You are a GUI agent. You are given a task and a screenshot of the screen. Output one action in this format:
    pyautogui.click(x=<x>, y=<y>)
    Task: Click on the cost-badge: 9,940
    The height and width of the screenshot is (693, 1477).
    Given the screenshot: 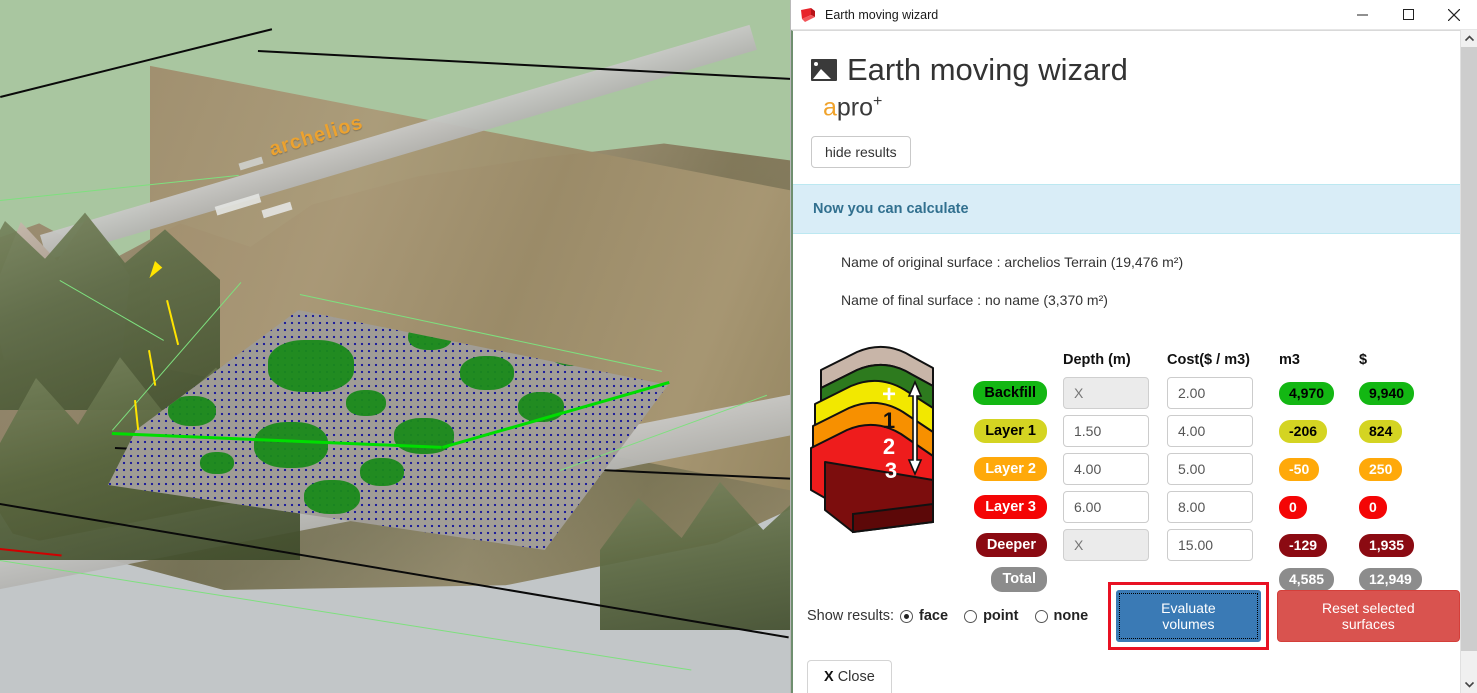 What is the action you would take?
    pyautogui.click(x=1387, y=393)
    